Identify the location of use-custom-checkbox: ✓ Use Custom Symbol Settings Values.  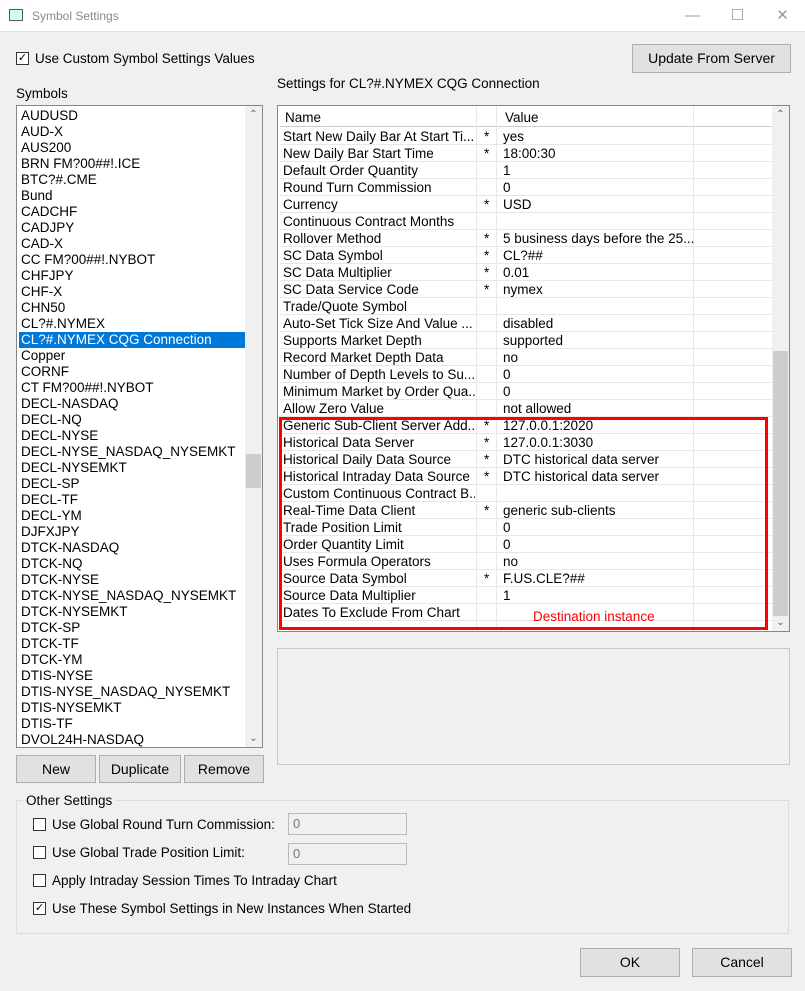
(135, 58).